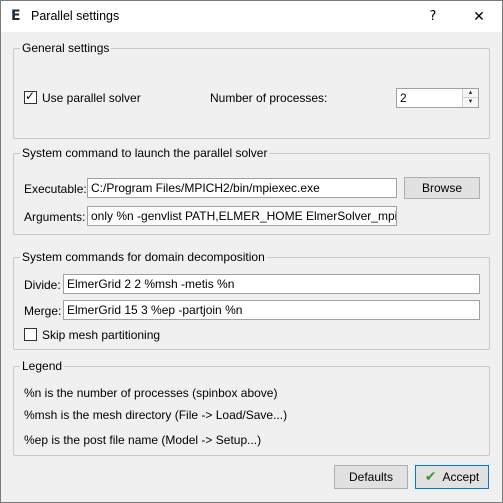 The height and width of the screenshot is (503, 503). What do you see at coordinates (91, 98) in the screenshot?
I see `use-parallel-solver-label: Use parallel solver` at bounding box center [91, 98].